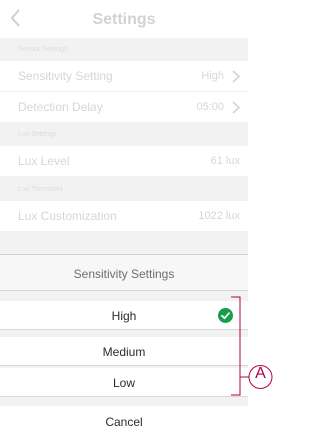 Image resolution: width=320 pixels, height=436 pixels. I want to click on row-label: Sensitivity Setting, so click(65, 76).